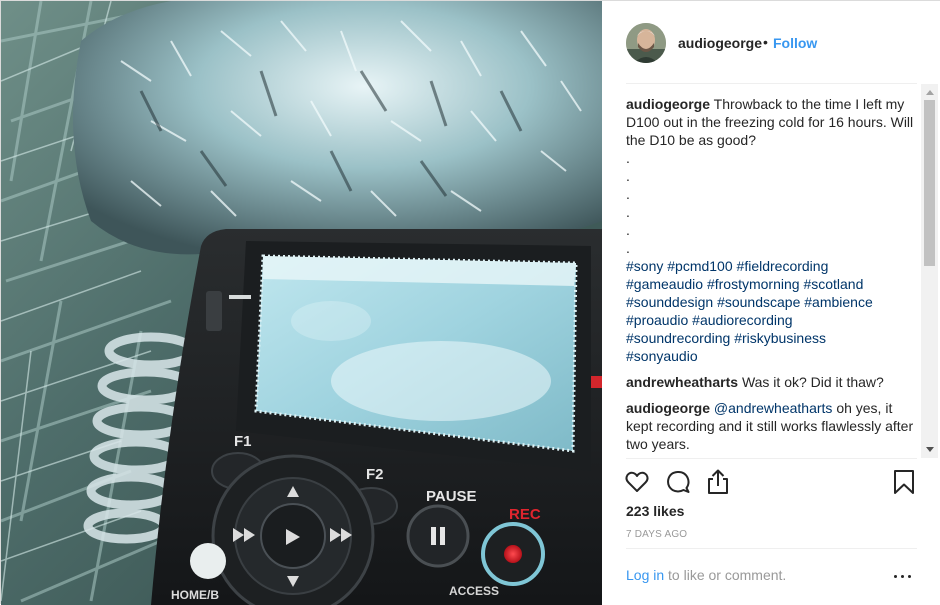 This screenshot has height=605, width=940. Describe the element at coordinates (662, 356) in the screenshot. I see `hashtag-link: #sonyaudio` at that location.